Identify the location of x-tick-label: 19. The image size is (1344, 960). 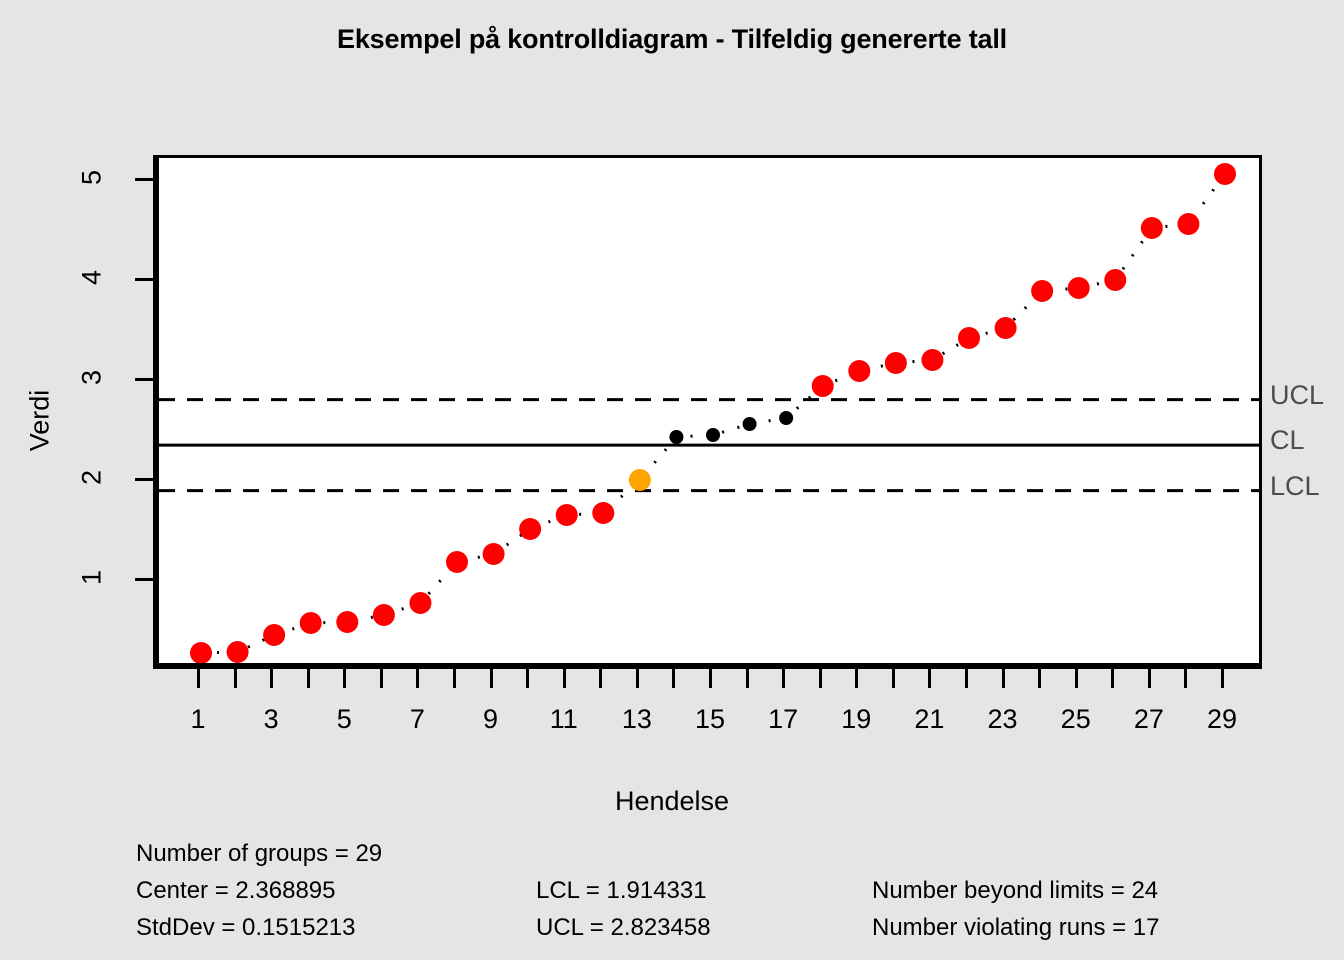
(856, 719).